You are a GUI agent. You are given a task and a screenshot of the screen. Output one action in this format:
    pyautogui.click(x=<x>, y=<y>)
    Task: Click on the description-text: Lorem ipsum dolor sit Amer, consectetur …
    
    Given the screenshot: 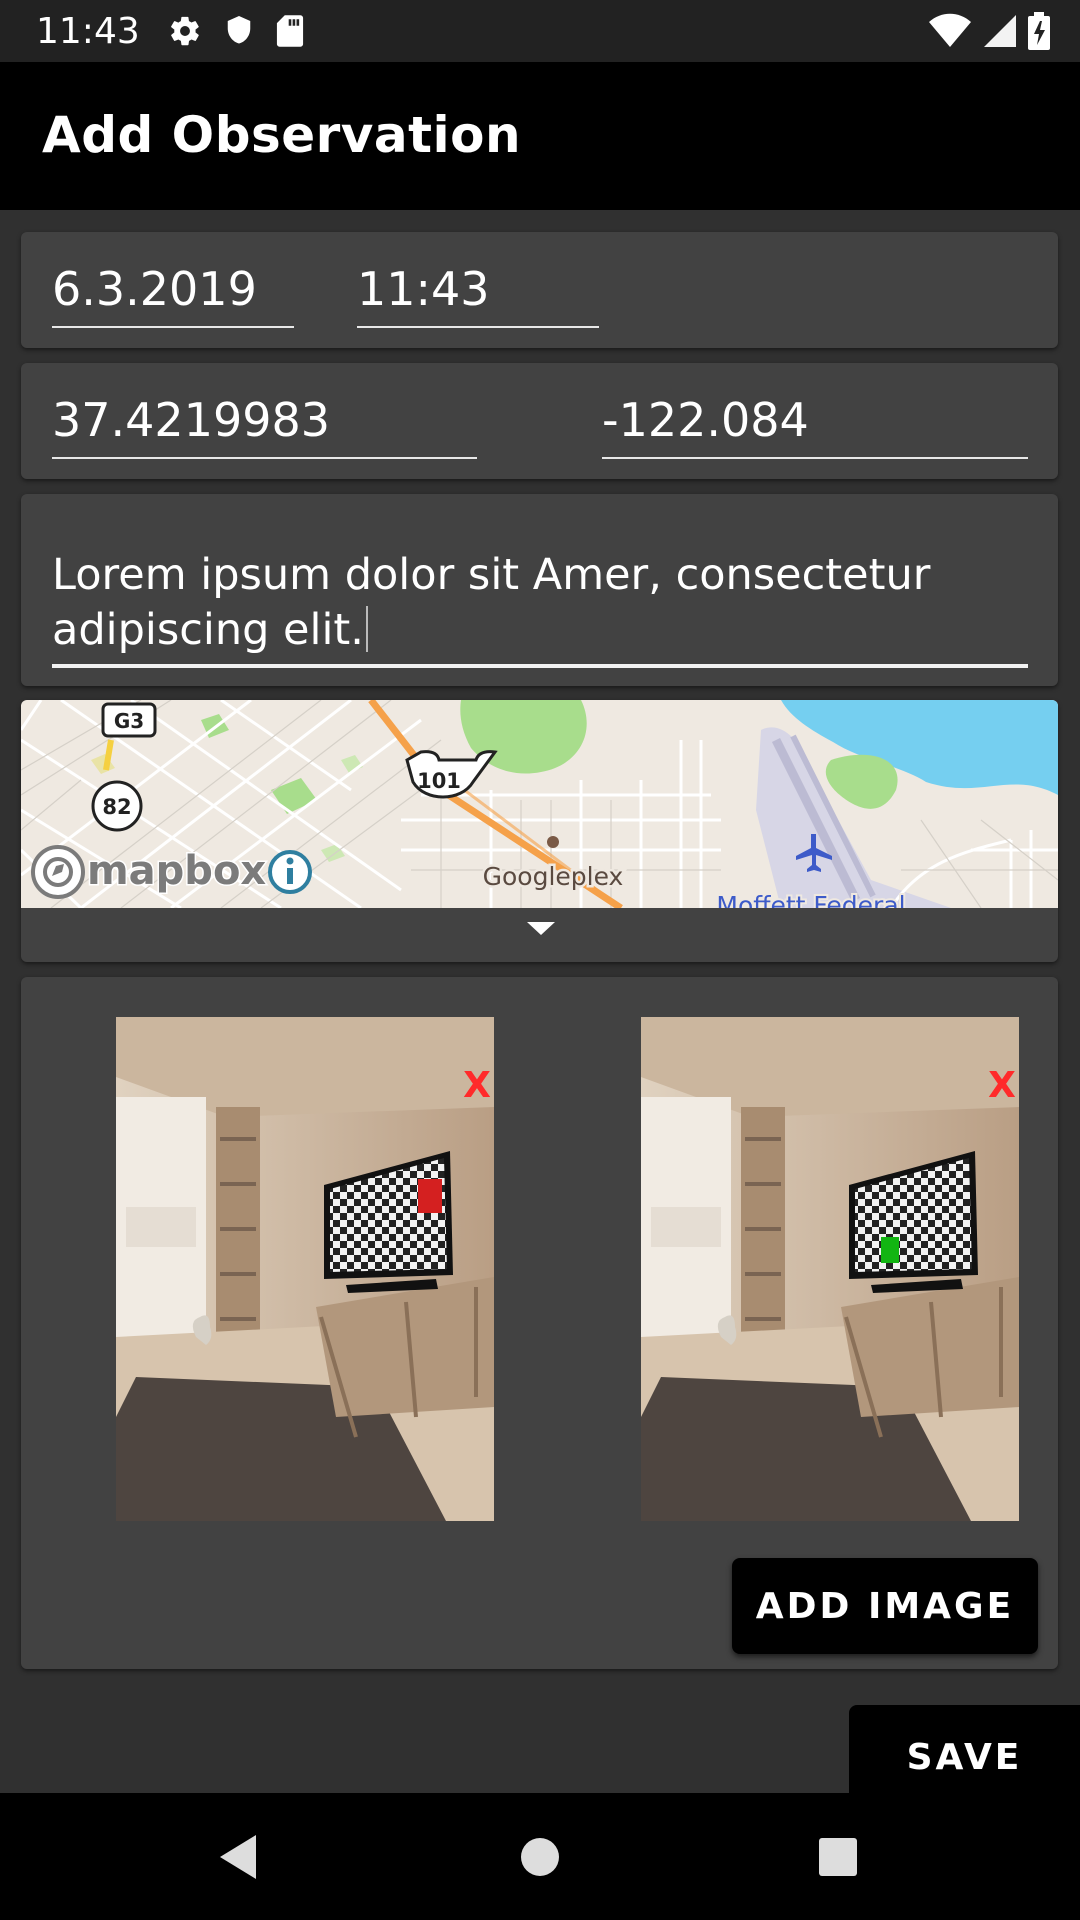 What is the action you would take?
    pyautogui.click(x=491, y=602)
    